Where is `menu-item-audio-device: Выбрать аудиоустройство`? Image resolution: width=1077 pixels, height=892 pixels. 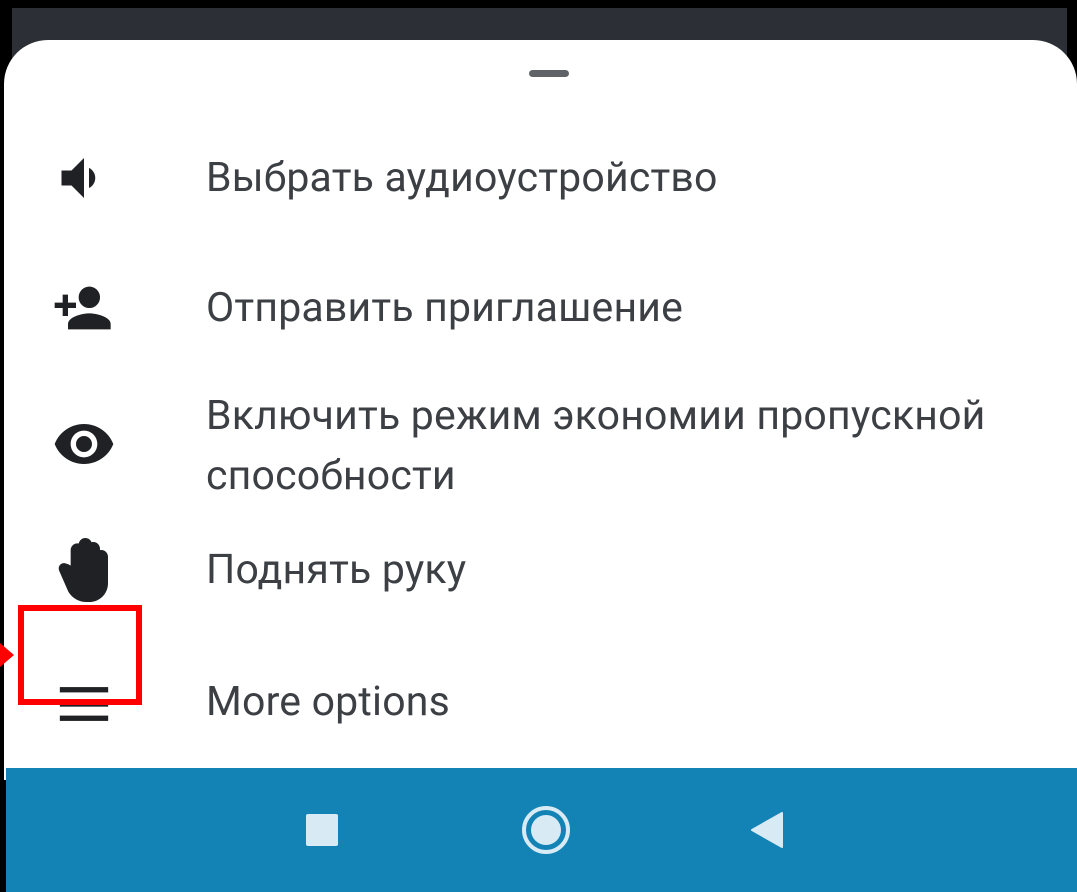
menu-item-audio-device: Выбрать аудиоустройство is located at coordinates (540, 178).